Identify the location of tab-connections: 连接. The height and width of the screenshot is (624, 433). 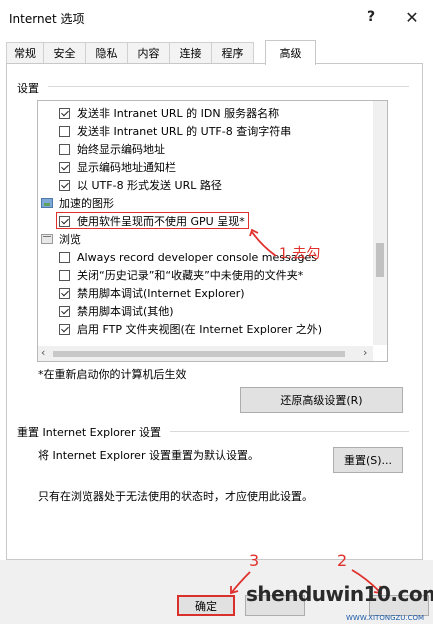
(190, 52).